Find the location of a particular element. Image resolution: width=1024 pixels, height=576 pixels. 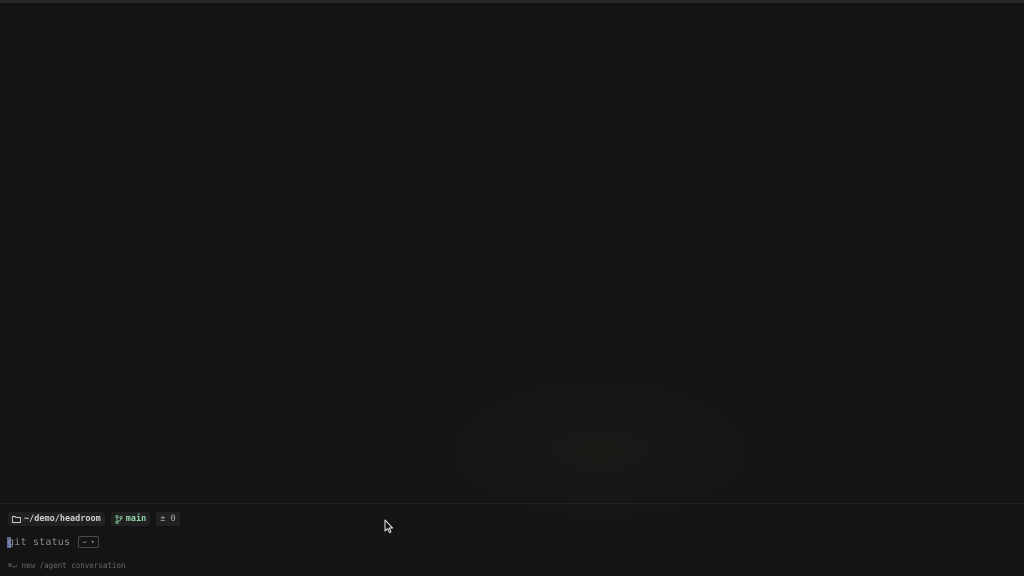

changes-chip: ± 0 is located at coordinates (168, 519).